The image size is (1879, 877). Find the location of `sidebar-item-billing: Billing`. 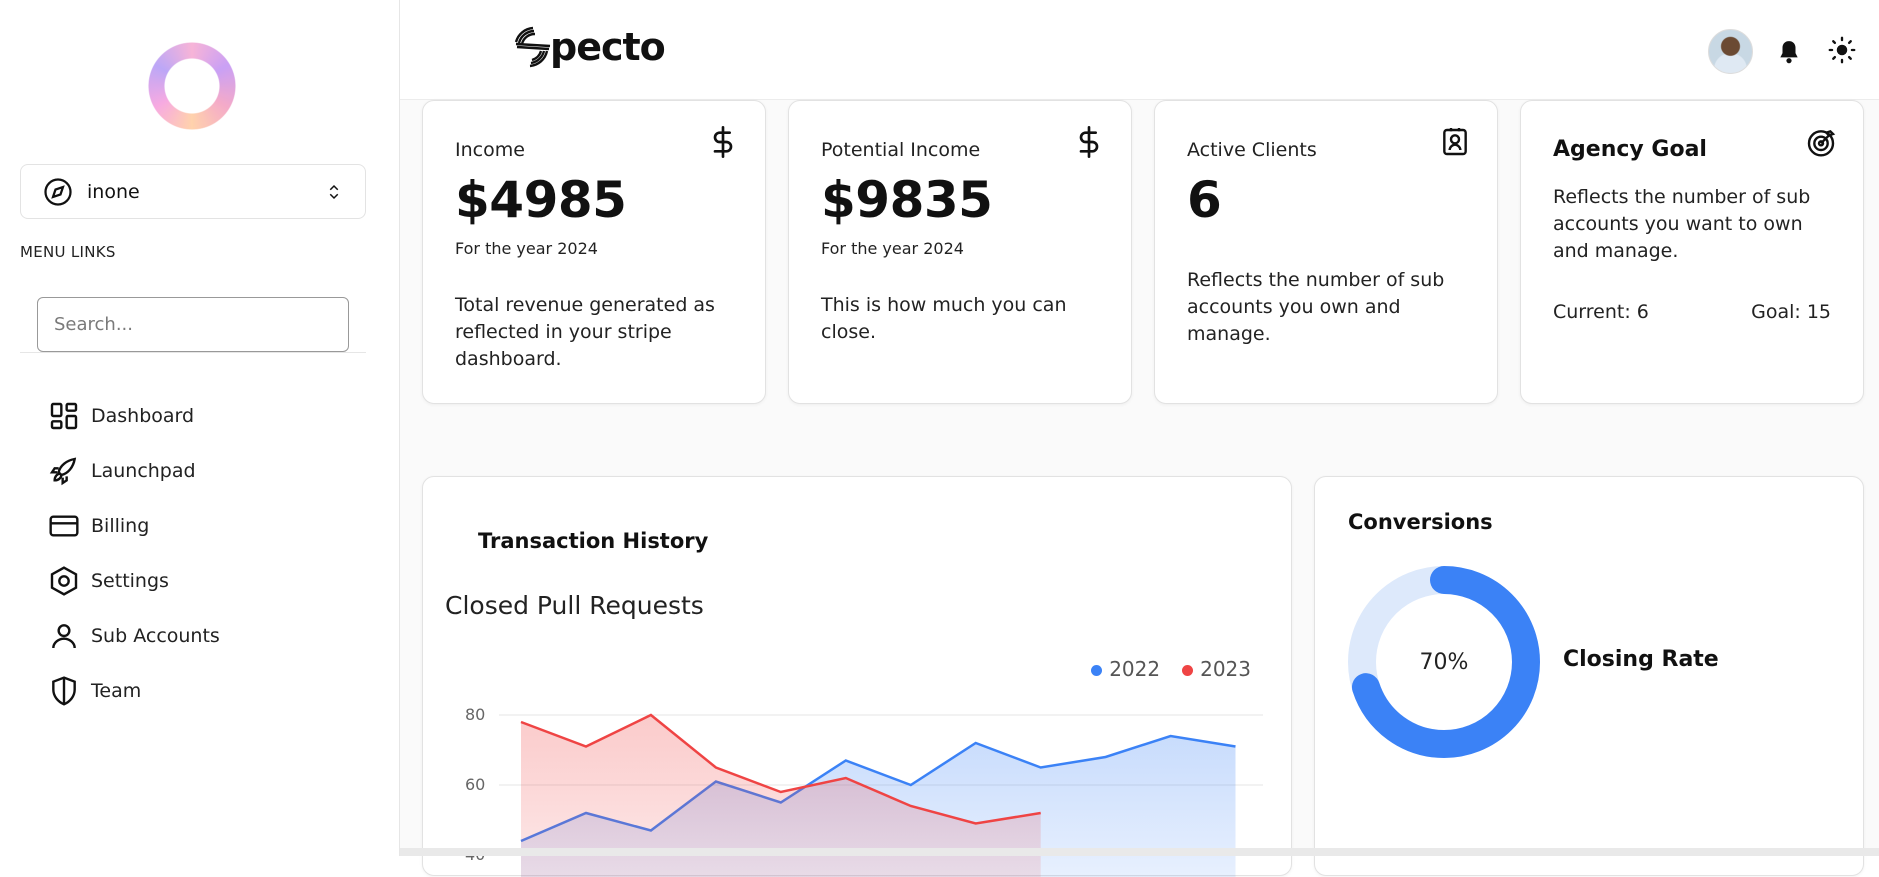

sidebar-item-billing: Billing is located at coordinates (134, 525).